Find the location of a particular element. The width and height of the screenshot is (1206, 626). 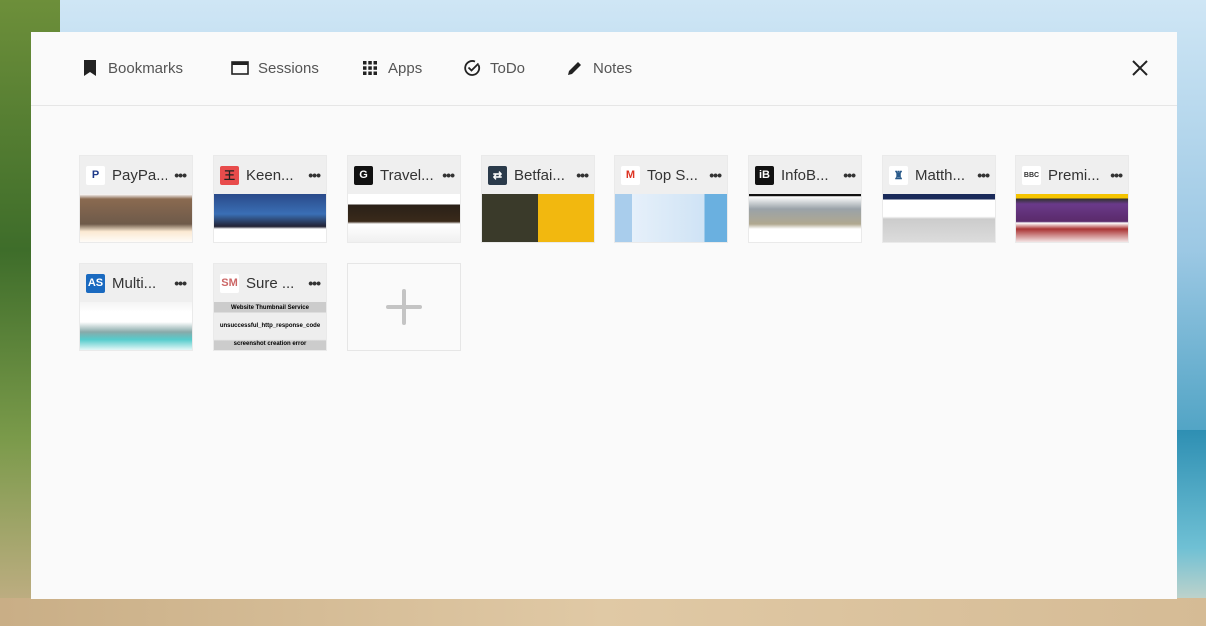

tile-header: 王 Keen... ••• is located at coordinates (270, 175).